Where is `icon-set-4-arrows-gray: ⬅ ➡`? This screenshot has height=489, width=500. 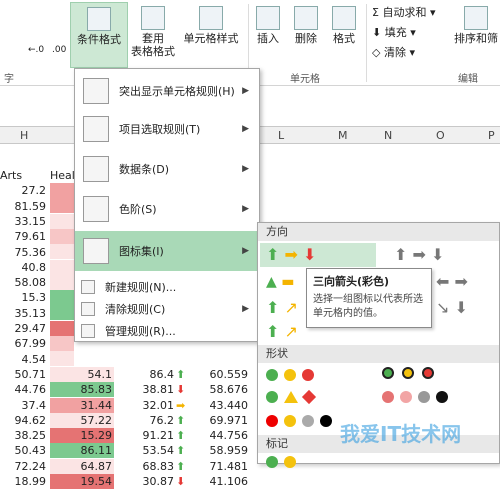
icon-set-4-arrows-gray: ⬅ ➡ is located at coordinates (466, 282).